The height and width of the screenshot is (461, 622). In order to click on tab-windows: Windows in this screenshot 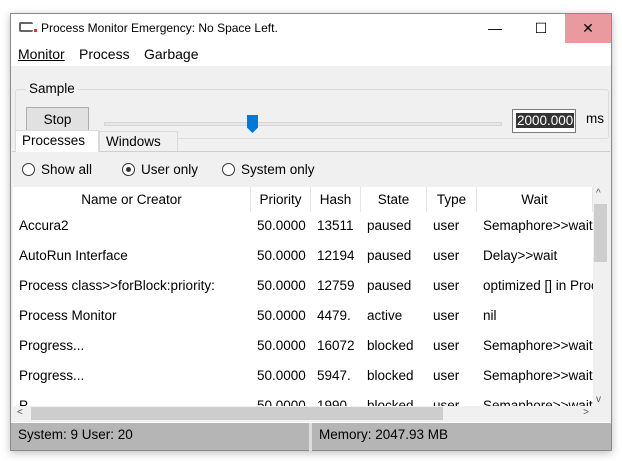, I will do `click(138, 141)`.